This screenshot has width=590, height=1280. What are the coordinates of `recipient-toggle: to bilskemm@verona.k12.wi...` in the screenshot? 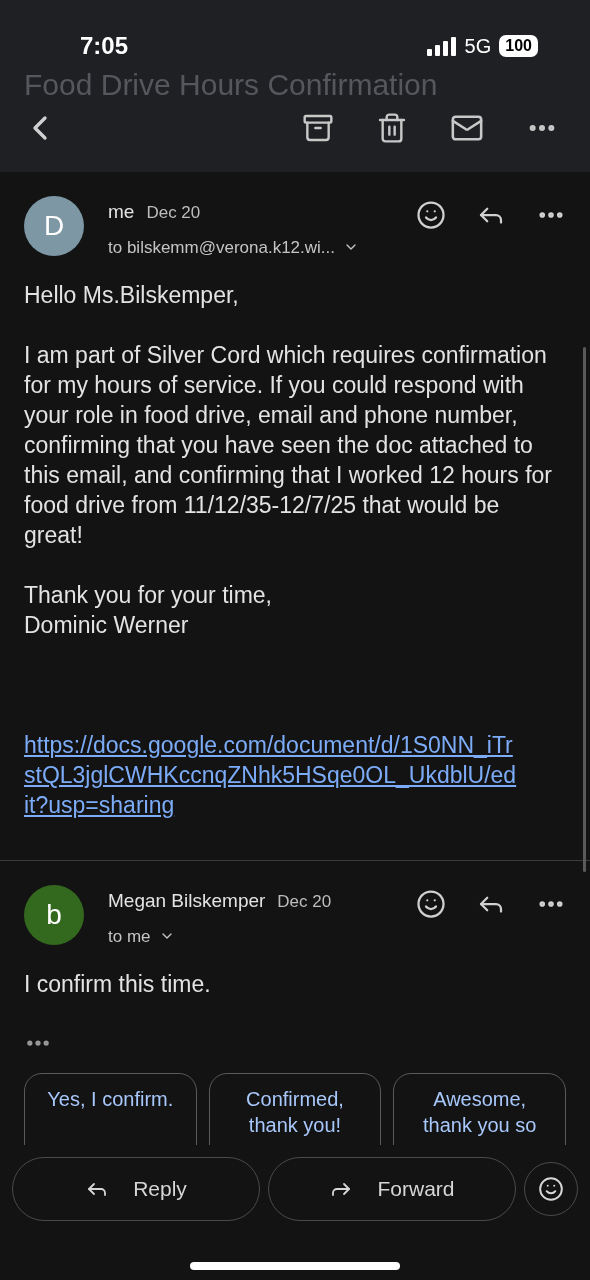 It's located at (233, 247).